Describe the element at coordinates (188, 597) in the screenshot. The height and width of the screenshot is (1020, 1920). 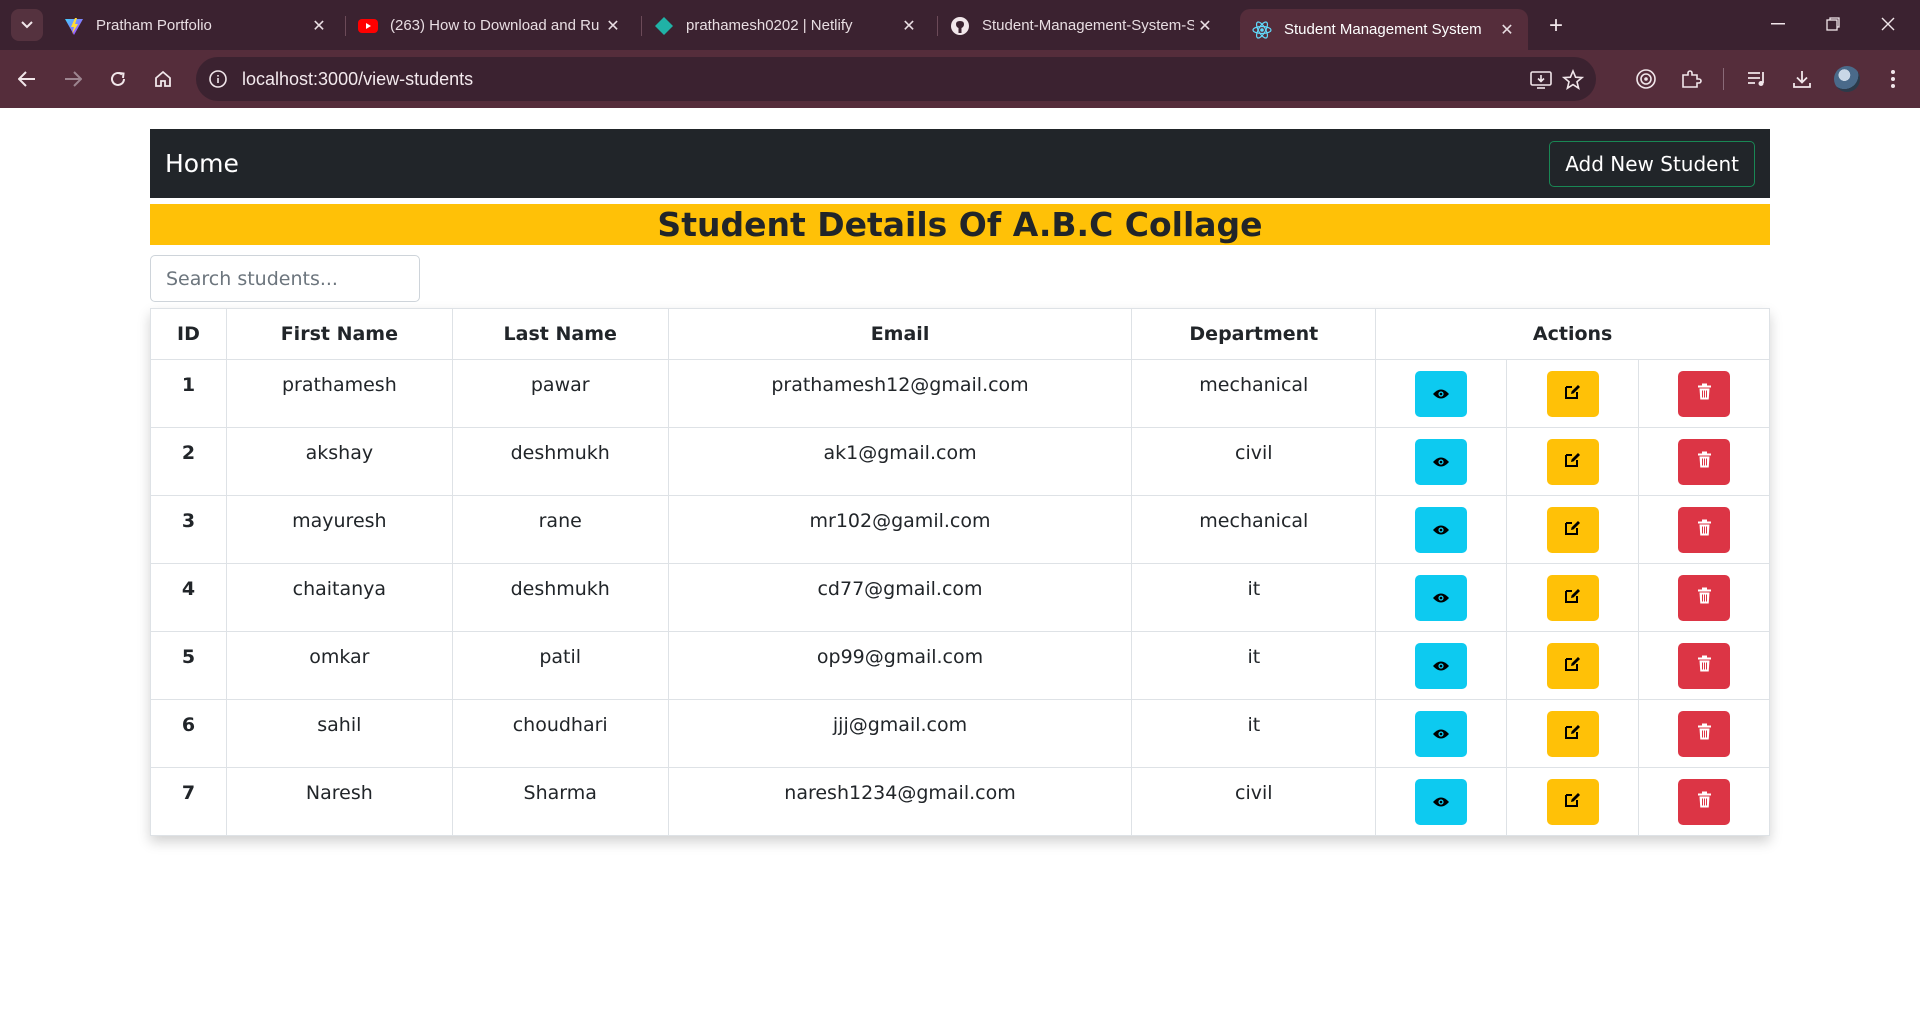
I see `cell-id: 4` at that location.